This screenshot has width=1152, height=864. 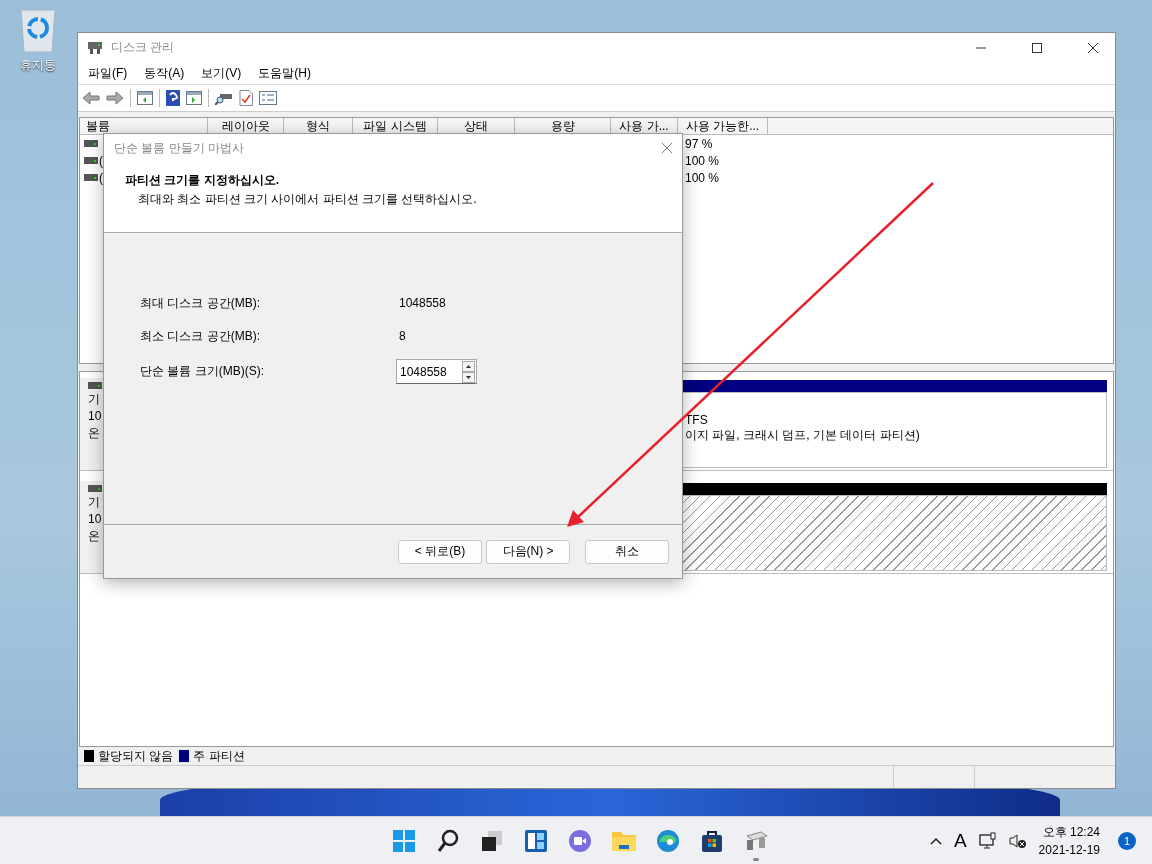 What do you see at coordinates (91, 98) in the screenshot?
I see `back-arrow-icon` at bounding box center [91, 98].